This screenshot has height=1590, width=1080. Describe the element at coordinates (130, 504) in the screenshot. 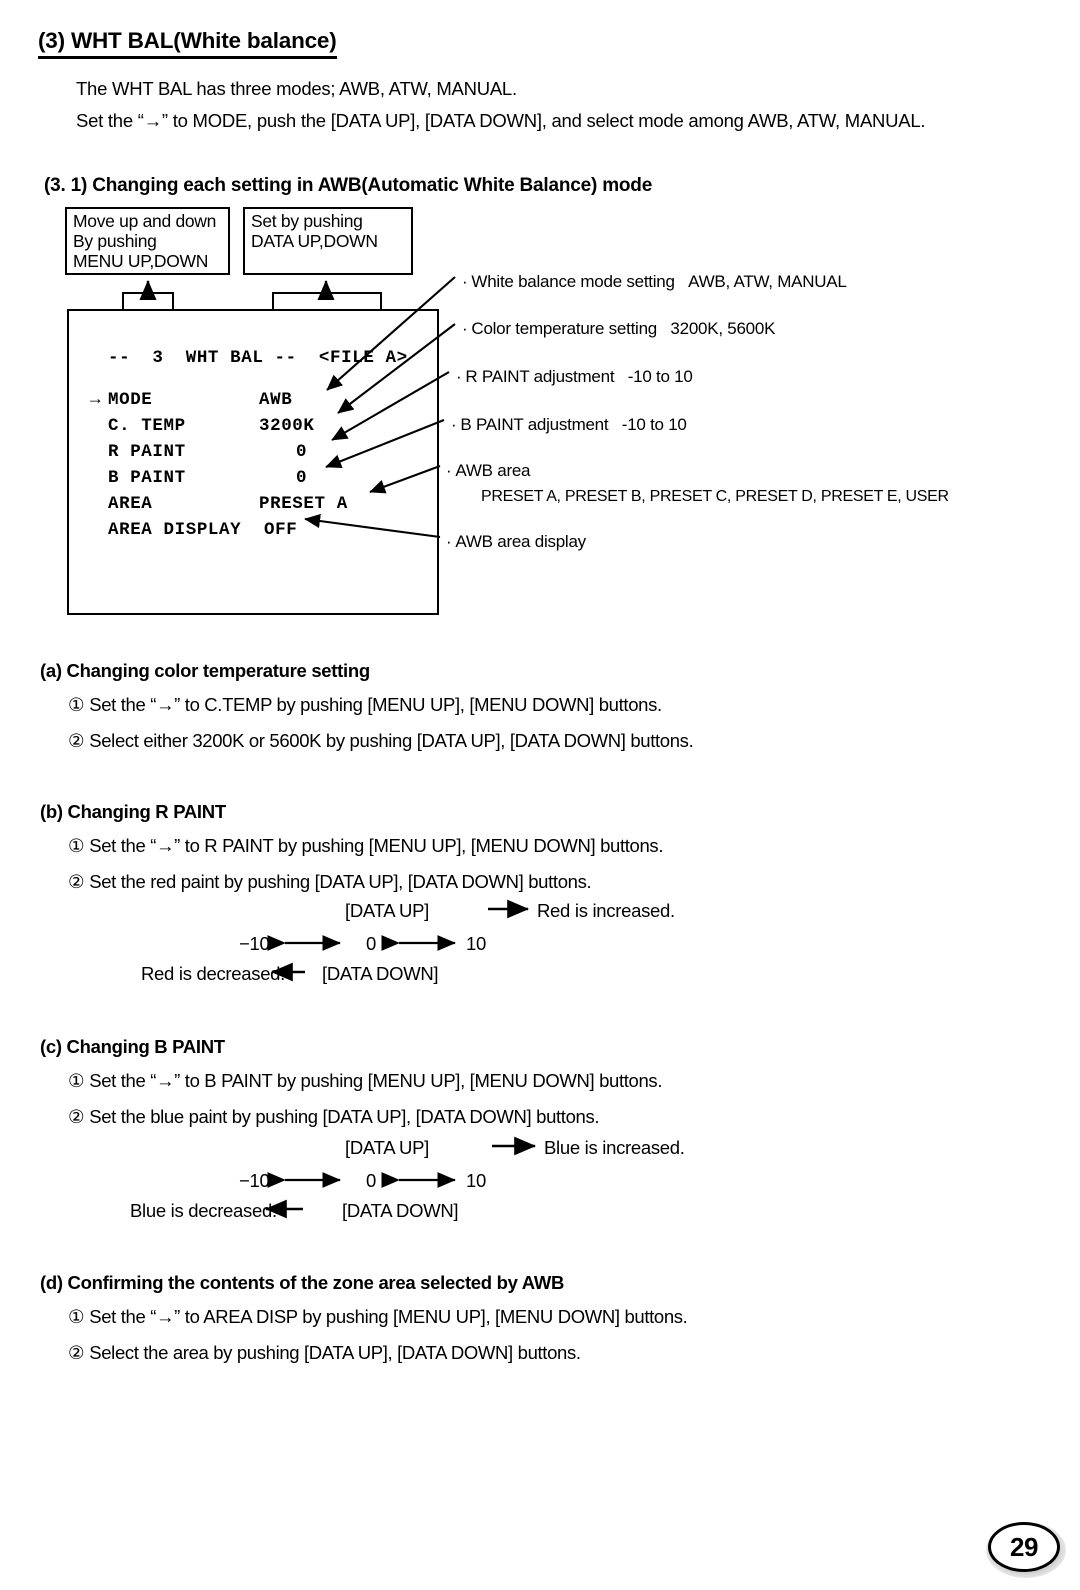

I see `menu-row-area-label: AREA` at that location.